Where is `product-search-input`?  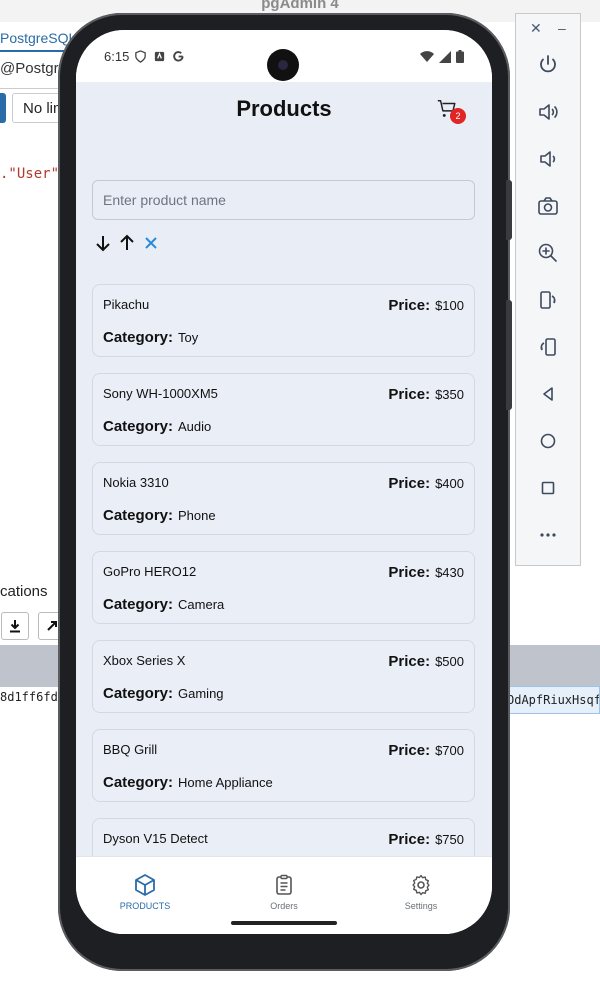
product-search-input is located at coordinates (283, 200).